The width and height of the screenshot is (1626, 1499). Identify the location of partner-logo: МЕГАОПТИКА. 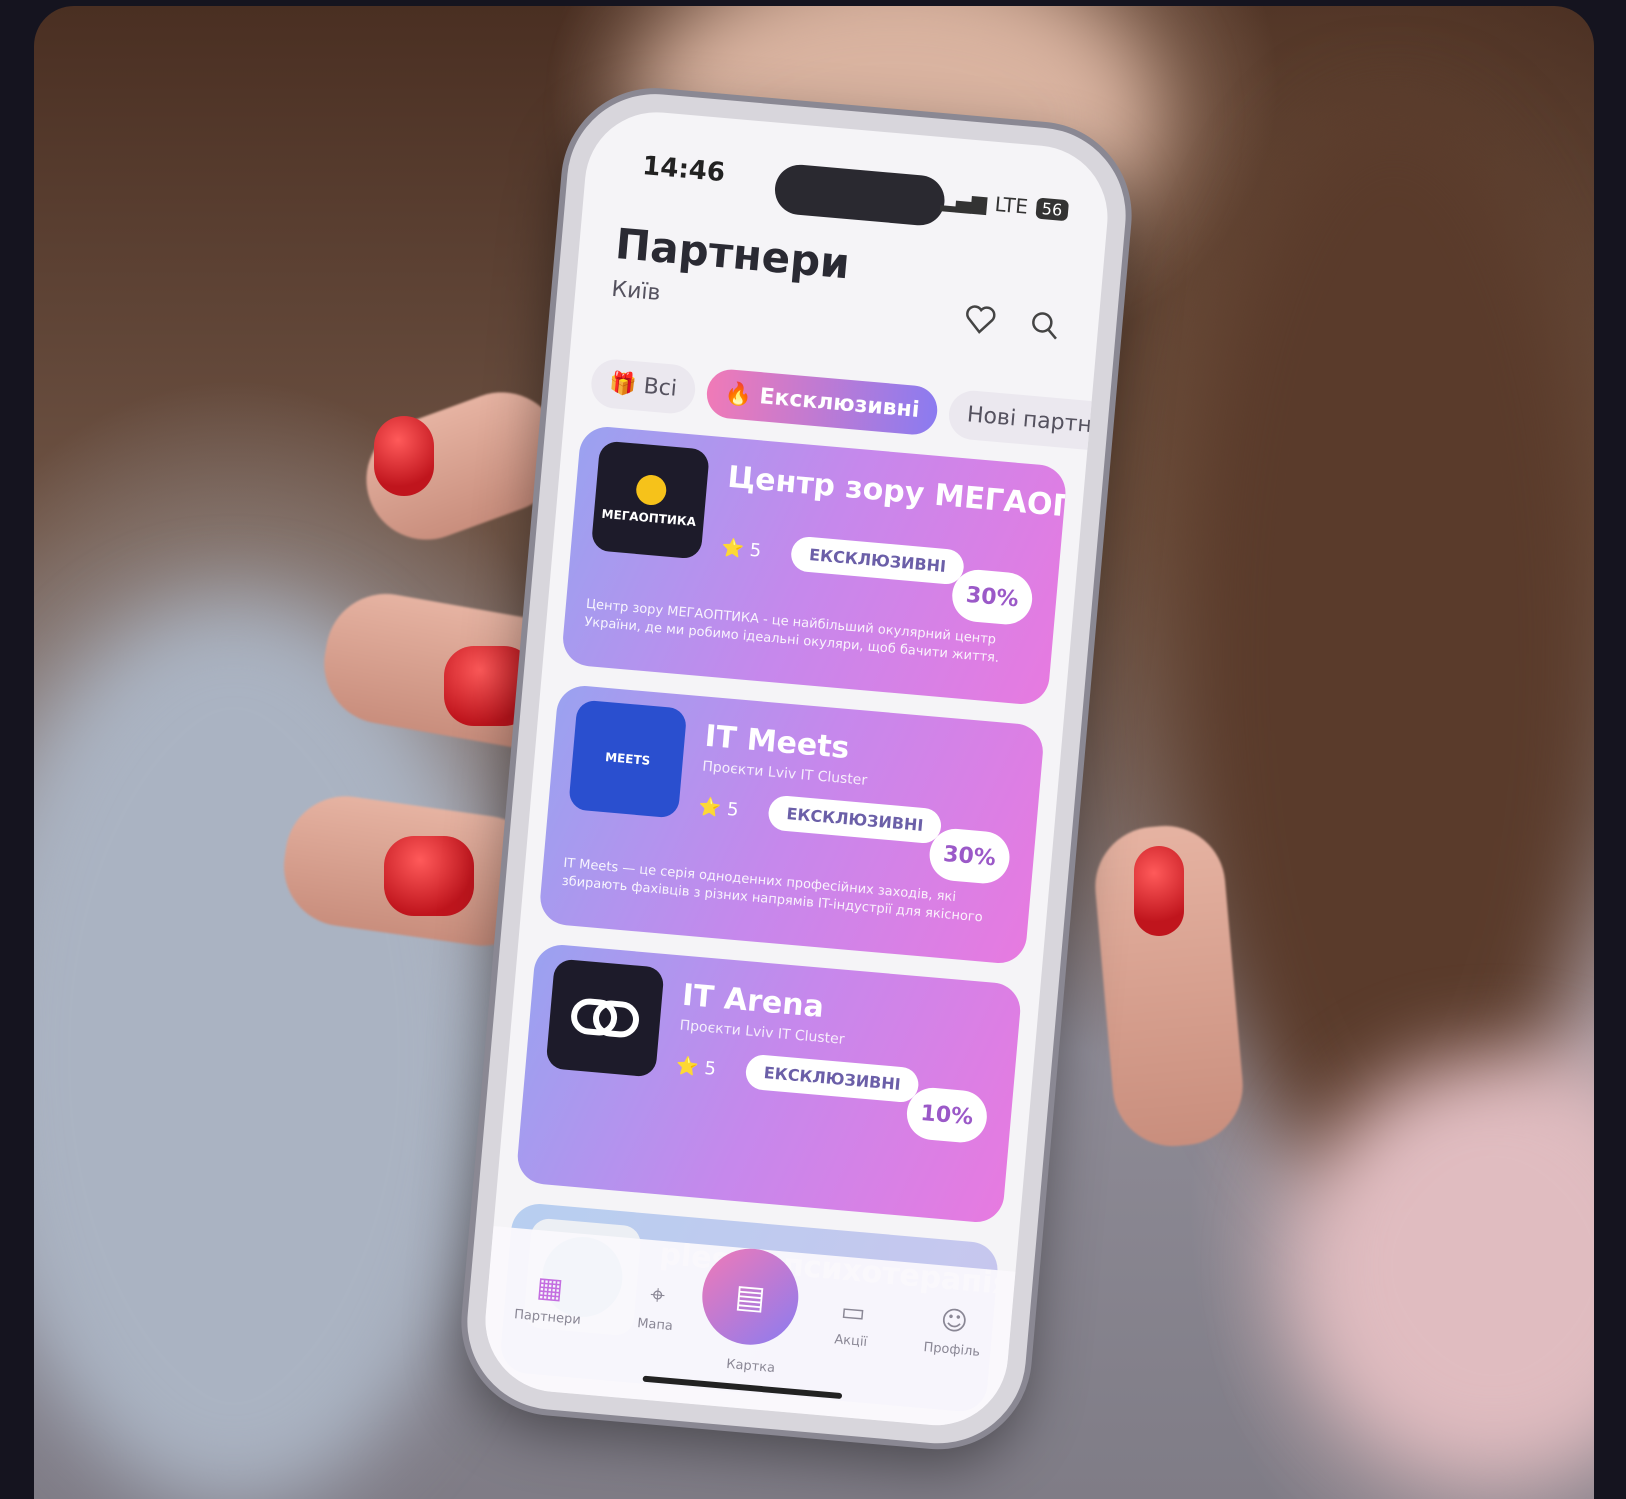
(650, 500).